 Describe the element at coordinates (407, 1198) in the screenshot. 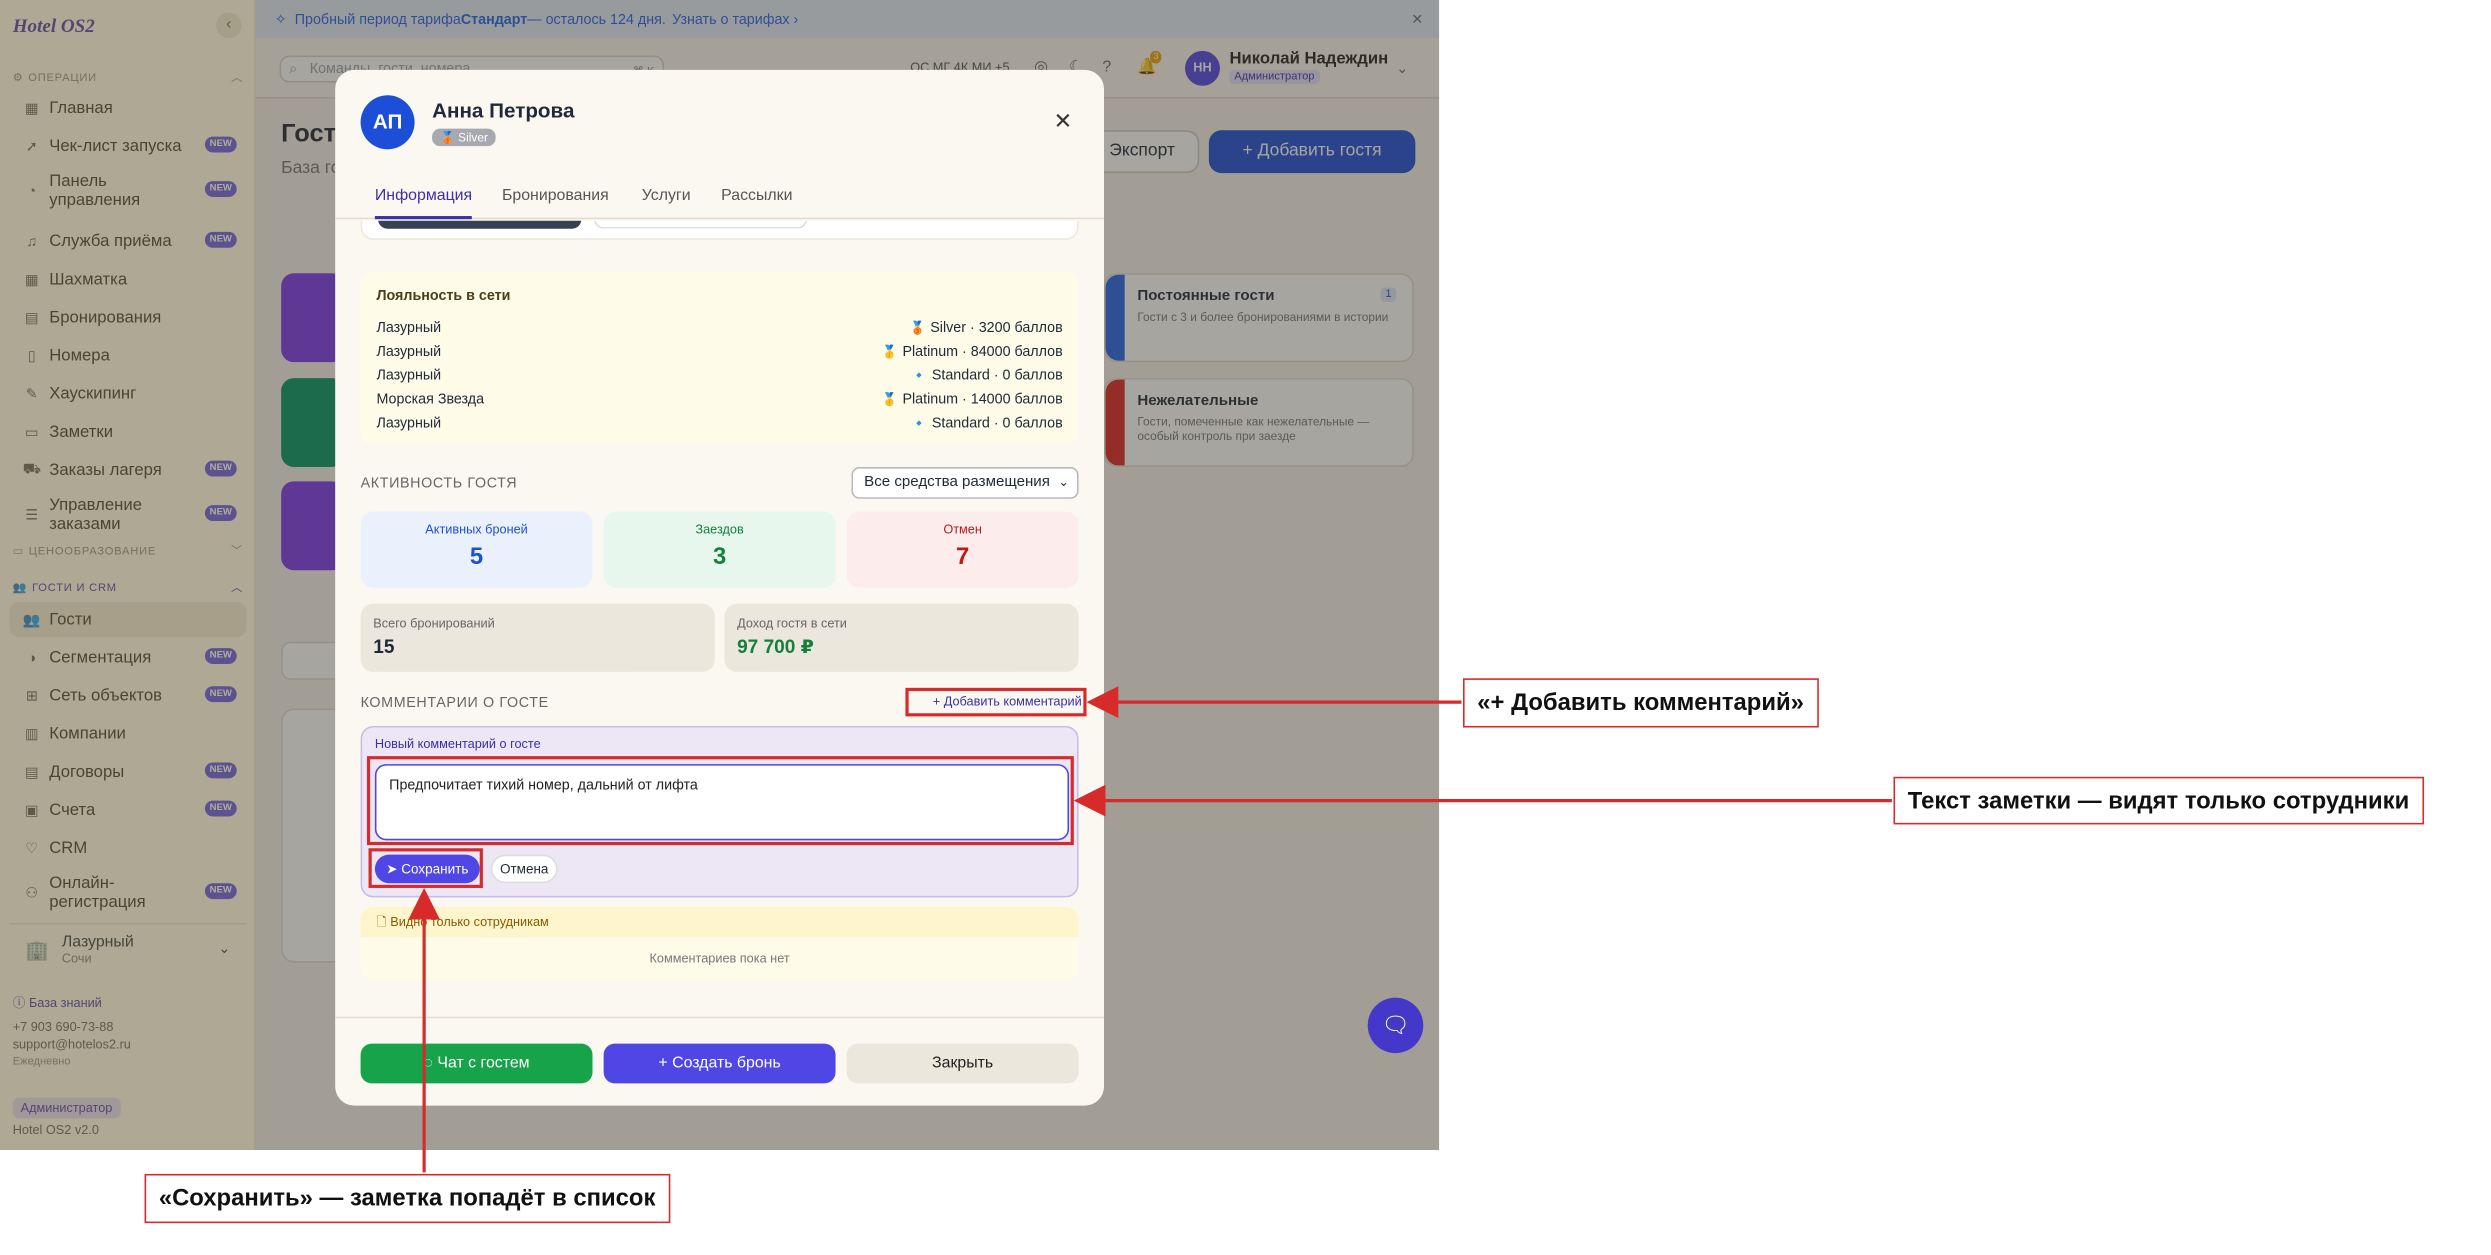

I see `callout-save: «Сохранить» — заметка попадёт в список` at that location.